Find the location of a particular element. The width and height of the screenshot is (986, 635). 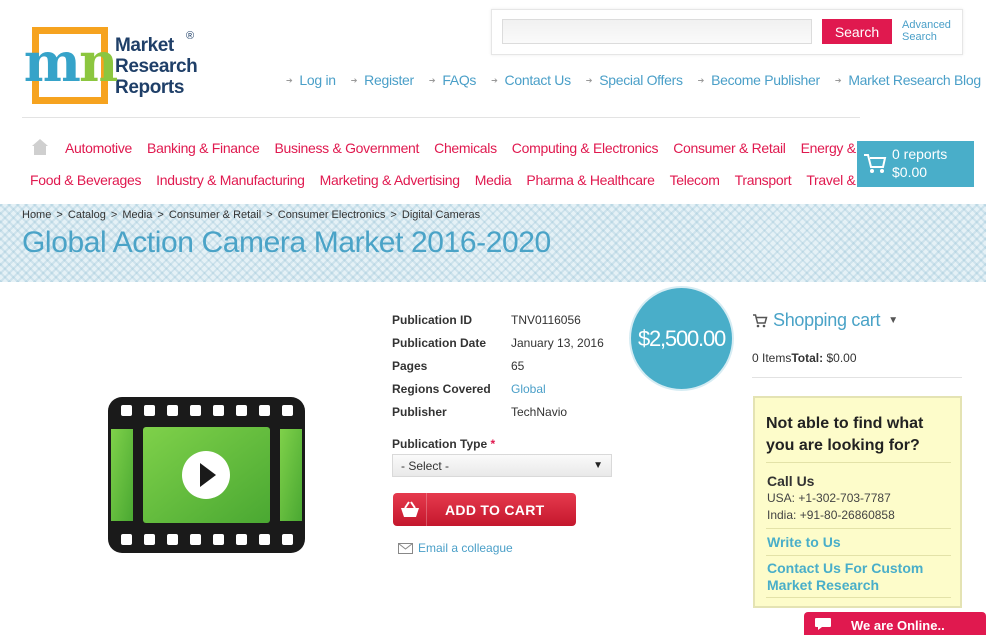

breadcrumb-home: Home is located at coordinates (36, 215).